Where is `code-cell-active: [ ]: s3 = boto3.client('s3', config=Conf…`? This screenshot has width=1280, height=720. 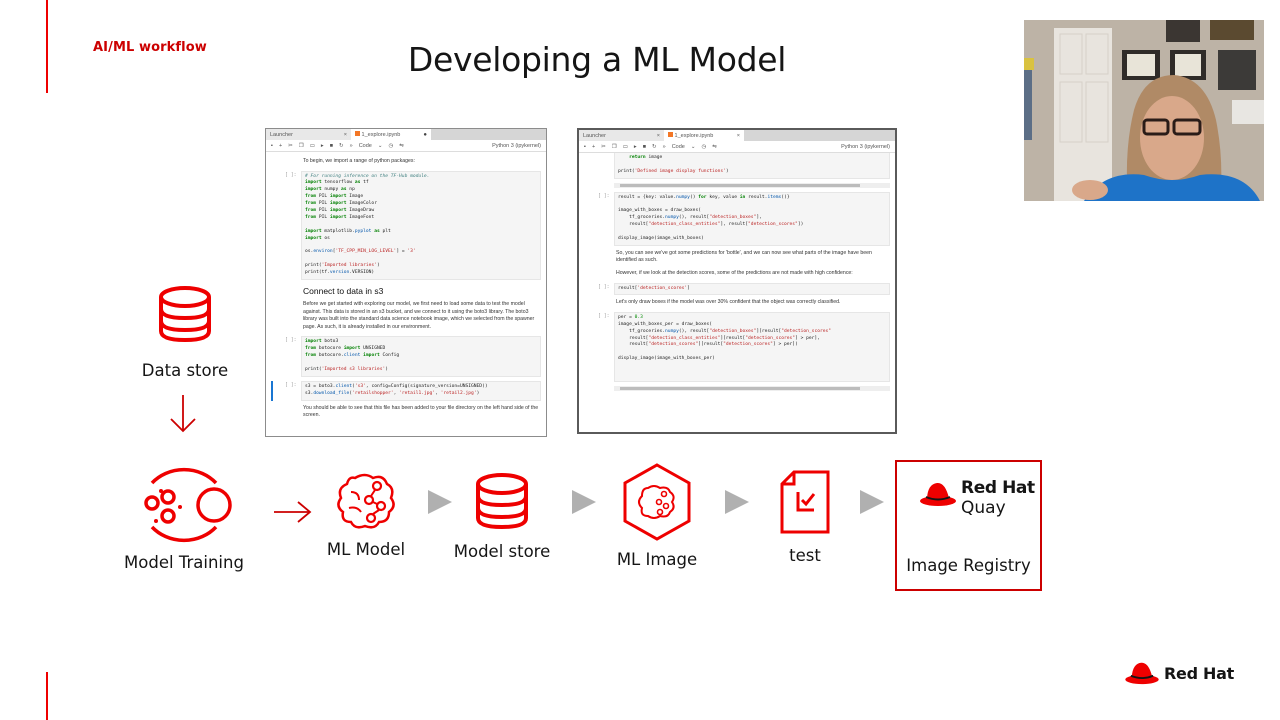 code-cell-active: [ ]: s3 = boto3.client('s3', config=Conf… is located at coordinates (406, 390).